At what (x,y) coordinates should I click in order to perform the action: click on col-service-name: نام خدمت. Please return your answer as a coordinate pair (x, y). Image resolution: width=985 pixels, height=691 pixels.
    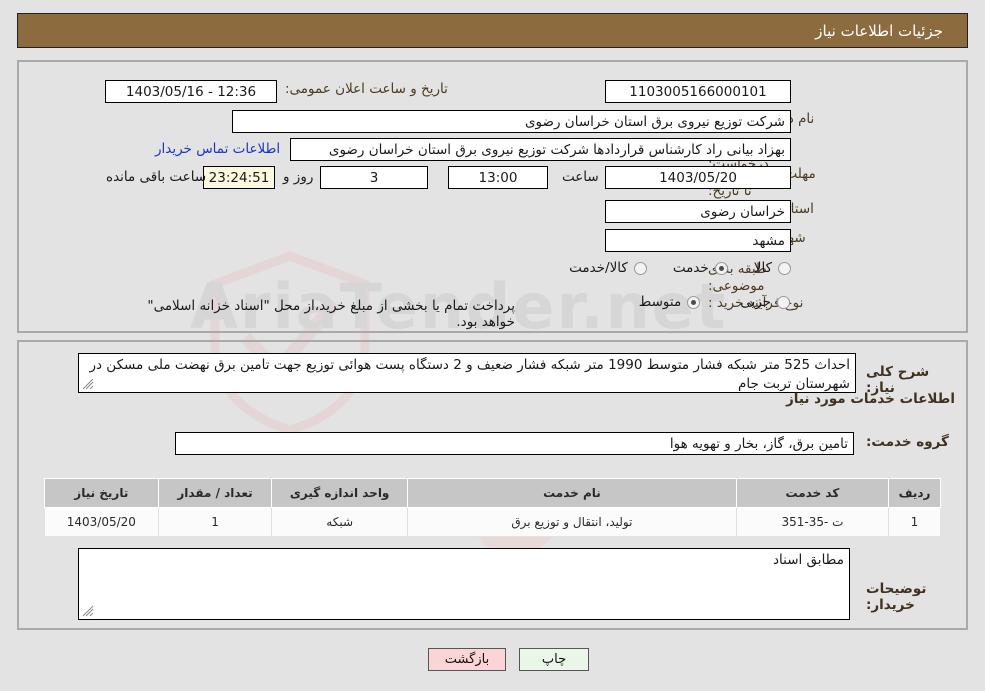
    Looking at the image, I should click on (571, 493).